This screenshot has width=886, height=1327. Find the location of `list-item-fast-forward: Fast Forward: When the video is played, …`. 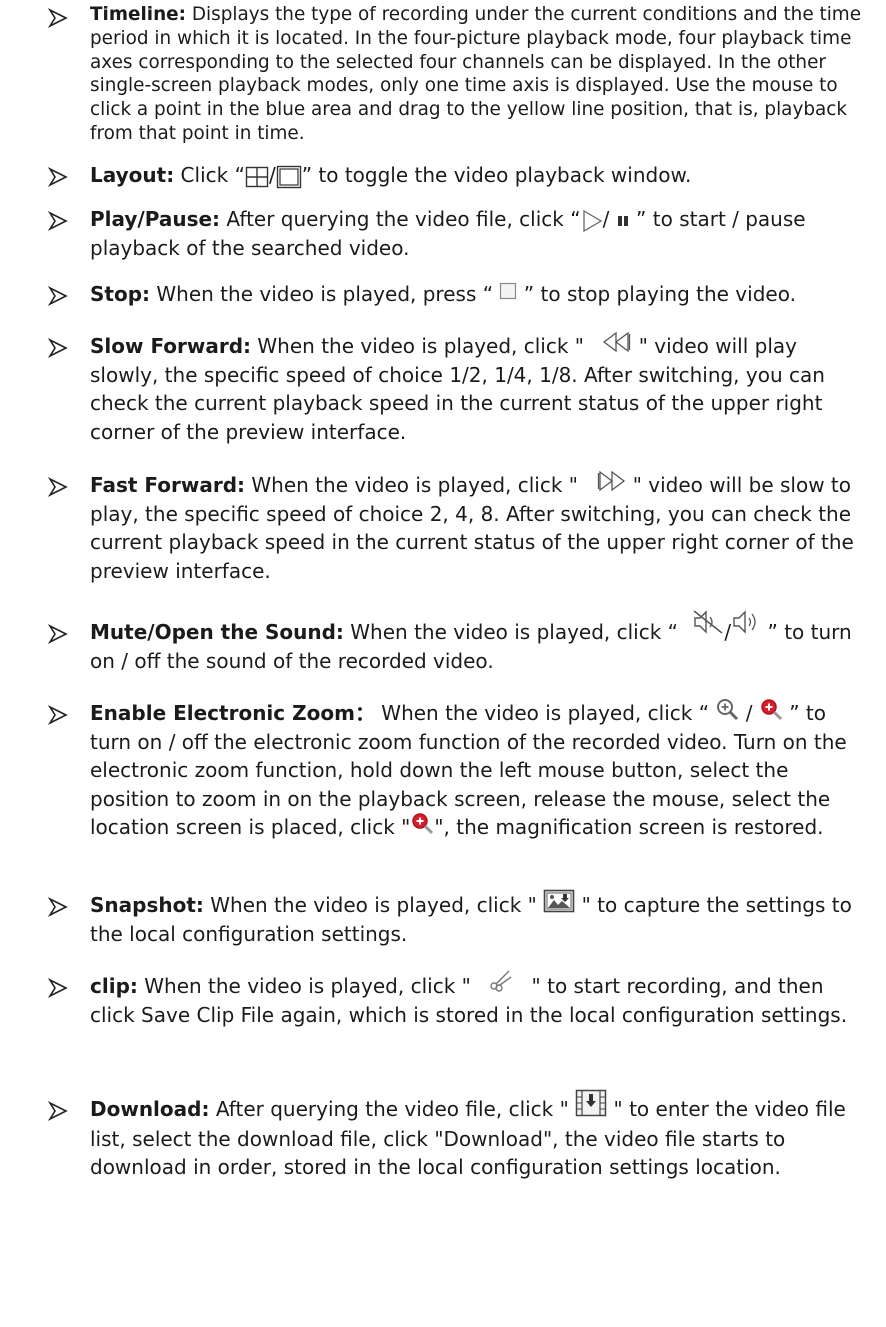

list-item-fast-forward: Fast Forward: When the video is played, … is located at coordinates (480, 527).